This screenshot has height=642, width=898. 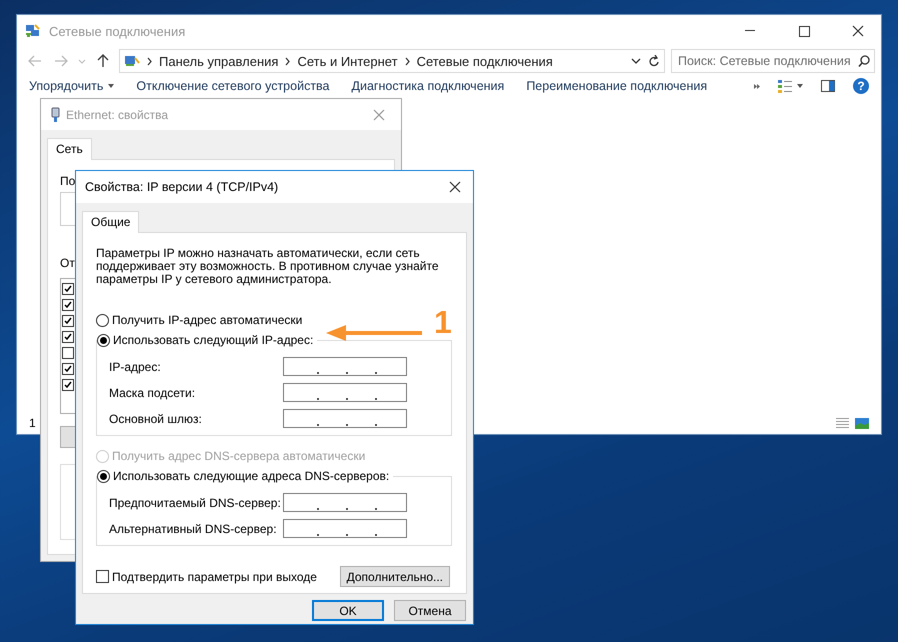 I want to click on search-icon, so click(x=864, y=61).